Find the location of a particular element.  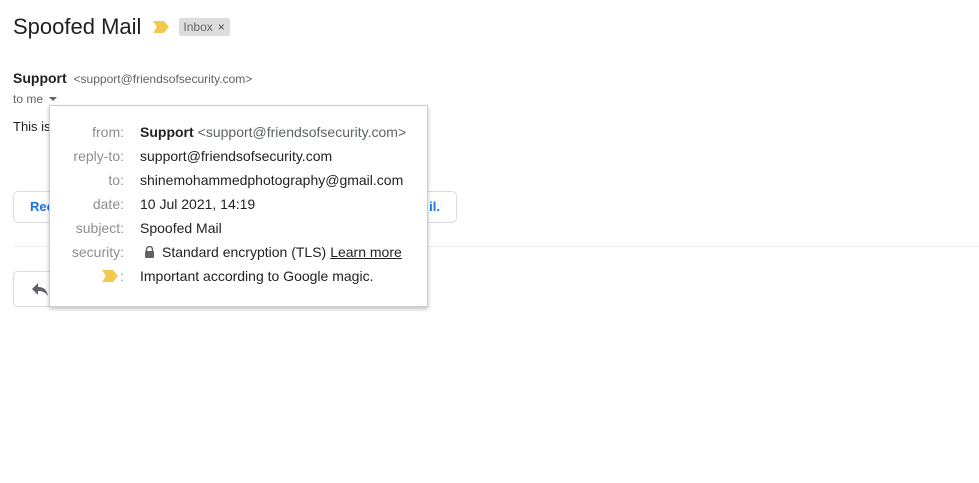

learn-more-link: Learn more is located at coordinates (366, 252).